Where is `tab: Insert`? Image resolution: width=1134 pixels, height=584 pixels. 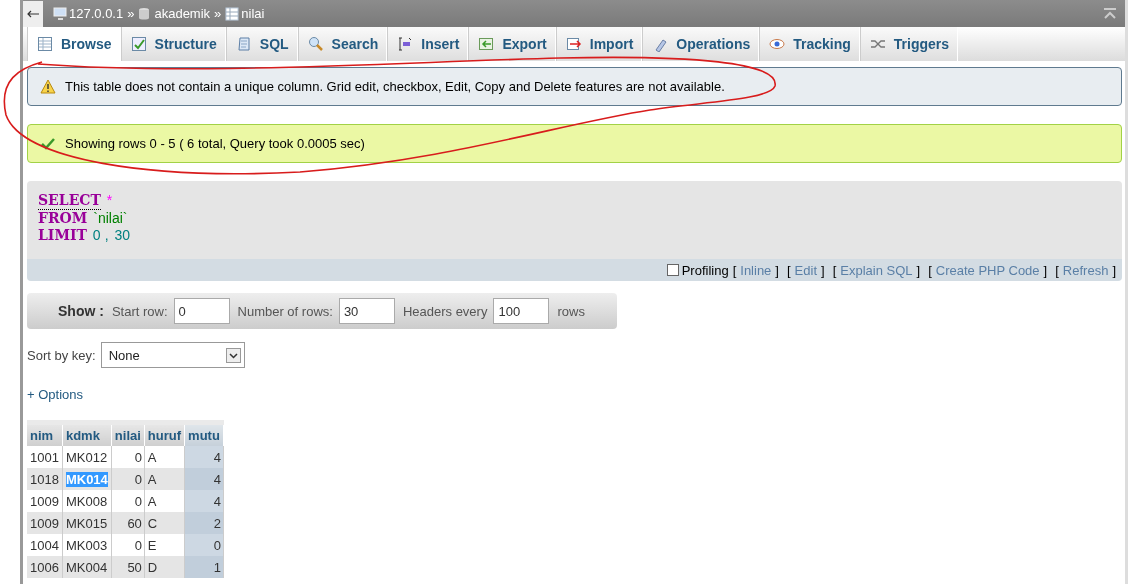 tab: Insert is located at coordinates (428, 44).